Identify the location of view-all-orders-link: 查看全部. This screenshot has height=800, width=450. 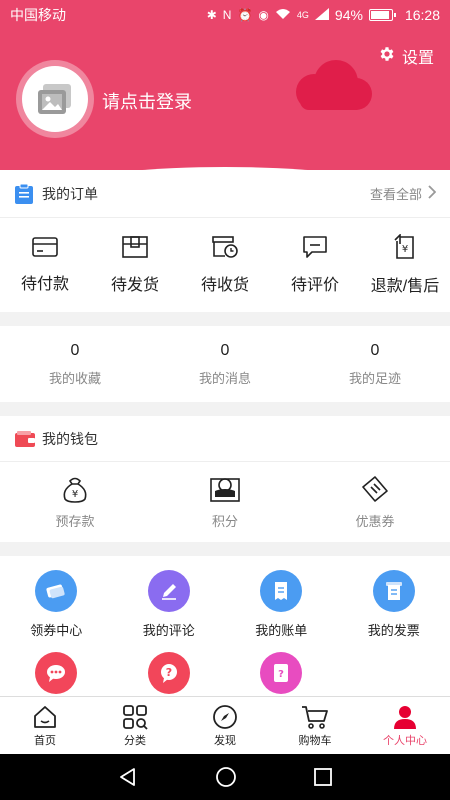
(403, 193).